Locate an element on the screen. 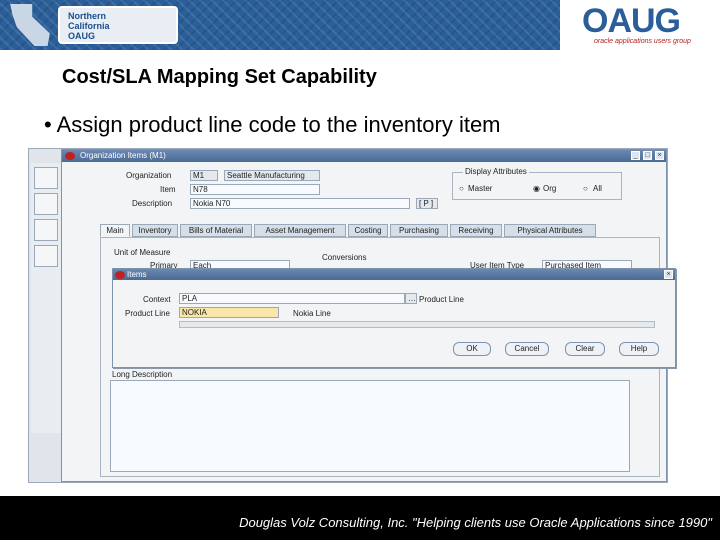 This screenshot has height=540, width=720. organization-label: Organization is located at coordinates (149, 175).